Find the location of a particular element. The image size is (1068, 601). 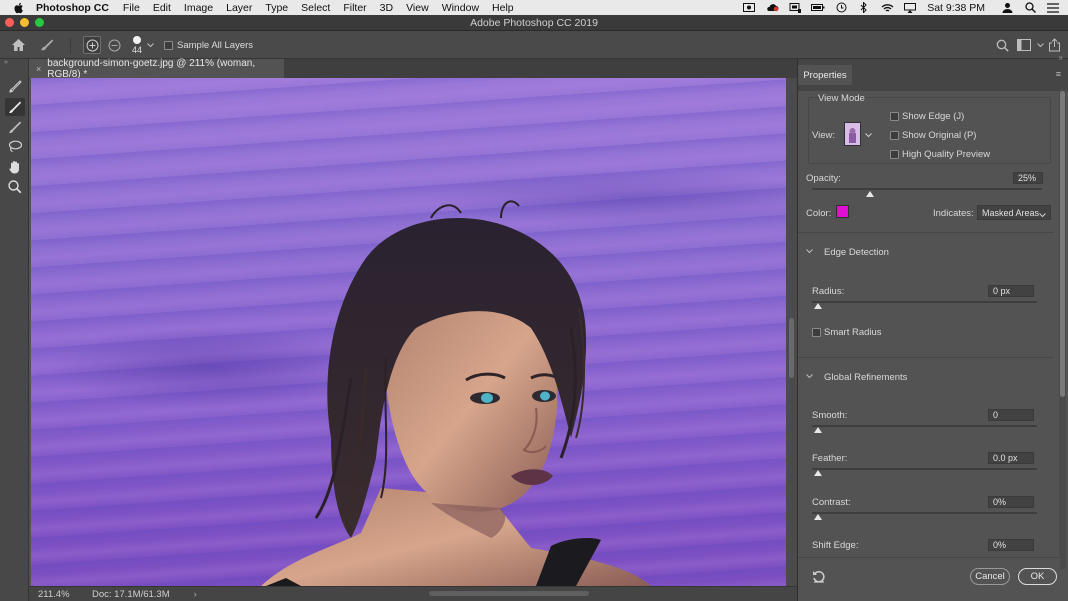

show-edge-checkbox is located at coordinates (894, 116).